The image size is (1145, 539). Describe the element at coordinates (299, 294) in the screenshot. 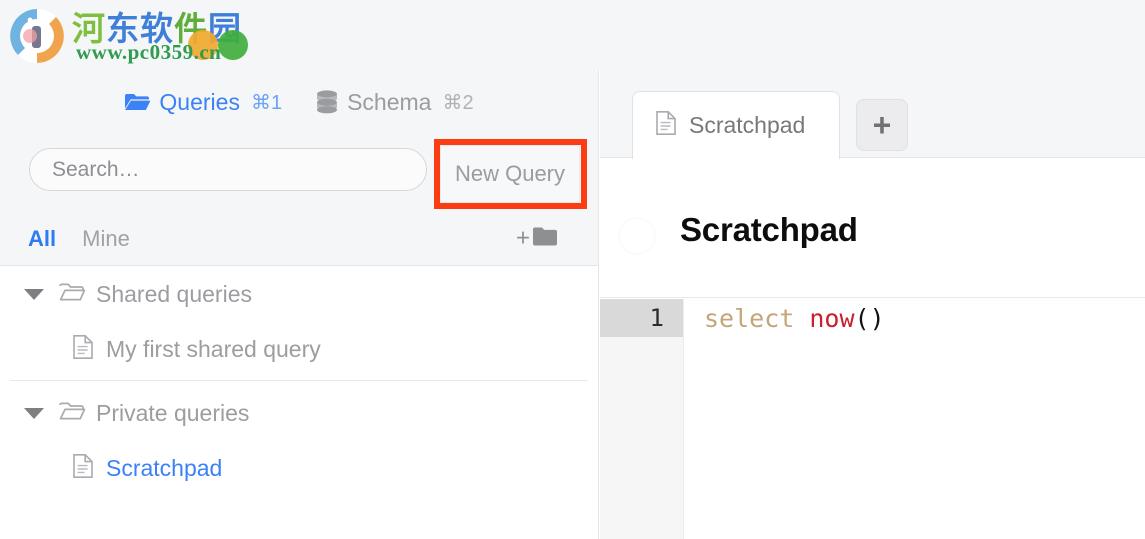

I see `tree-folder-shared-queries: Shared queries` at that location.